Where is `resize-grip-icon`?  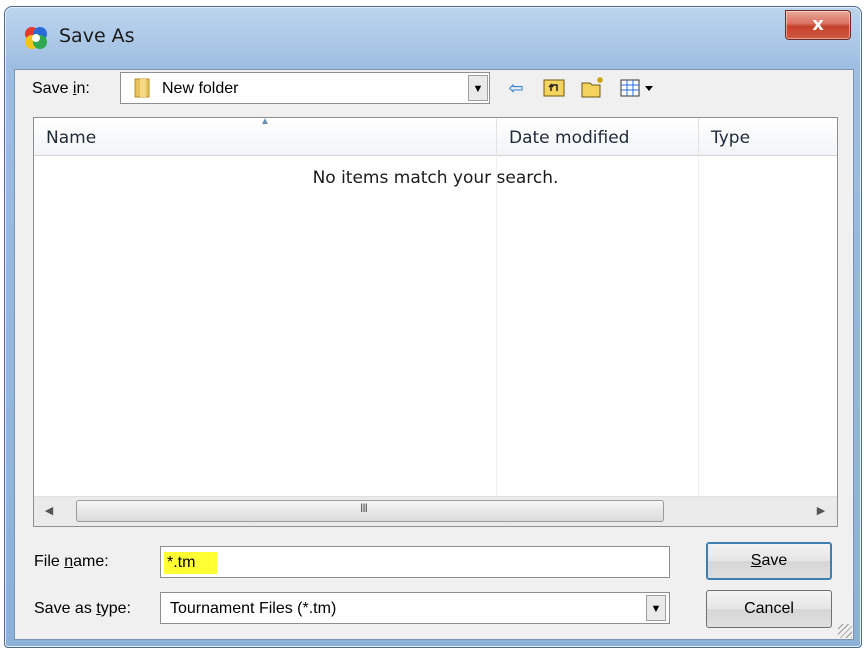
resize-grip-icon is located at coordinates (845, 631).